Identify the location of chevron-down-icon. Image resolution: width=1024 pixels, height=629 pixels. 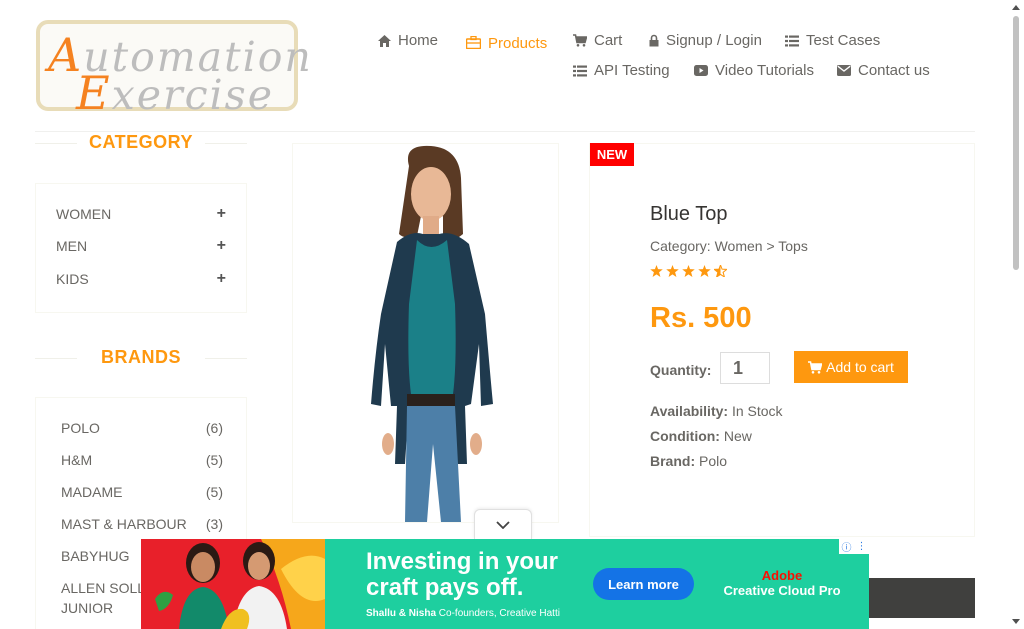
(503, 524).